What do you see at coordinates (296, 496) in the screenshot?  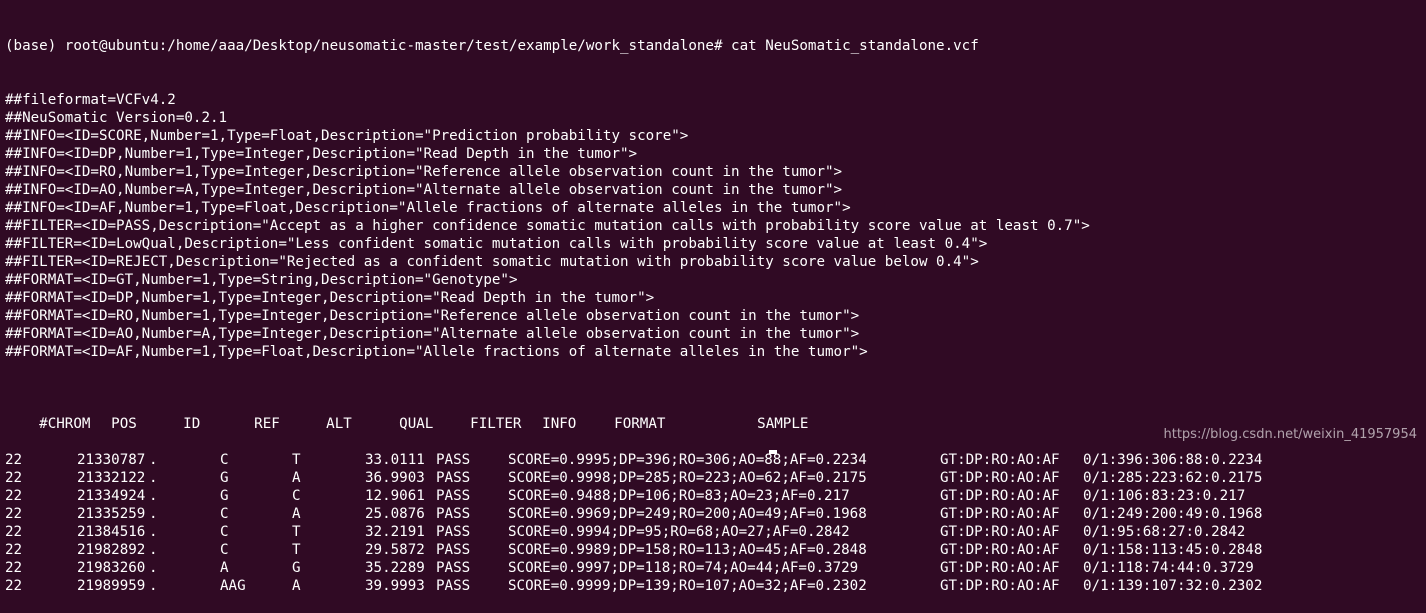 I see `cell-alt: C` at bounding box center [296, 496].